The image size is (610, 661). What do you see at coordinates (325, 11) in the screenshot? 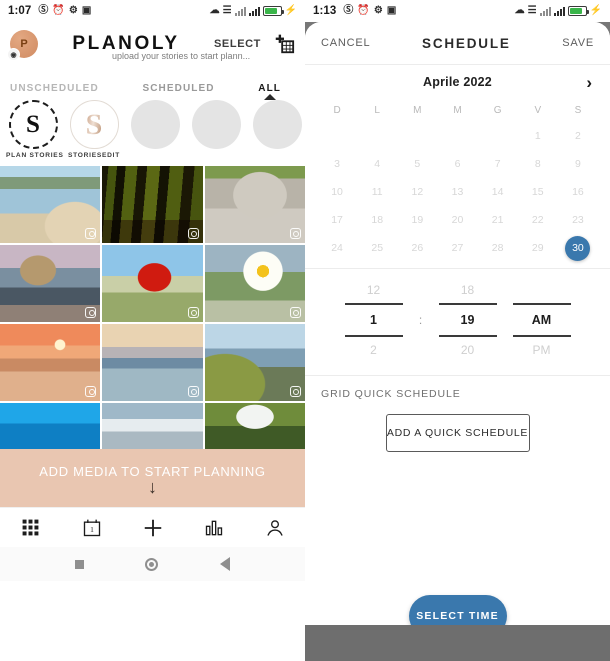
I see `status-time: 1:13` at bounding box center [325, 11].